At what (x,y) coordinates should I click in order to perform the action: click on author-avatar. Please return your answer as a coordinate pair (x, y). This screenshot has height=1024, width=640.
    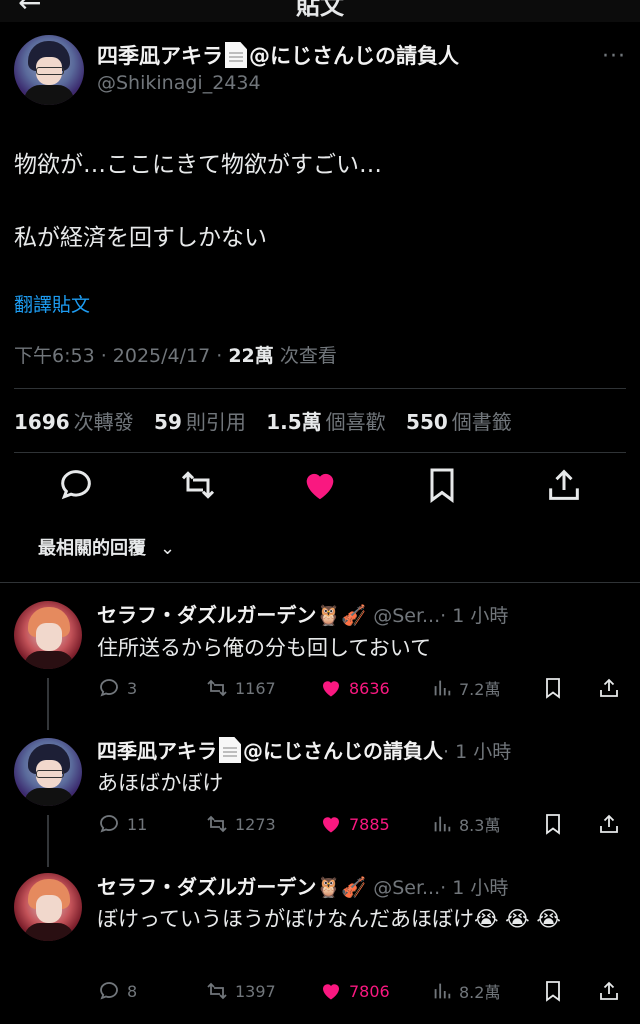
    Looking at the image, I should click on (49, 70).